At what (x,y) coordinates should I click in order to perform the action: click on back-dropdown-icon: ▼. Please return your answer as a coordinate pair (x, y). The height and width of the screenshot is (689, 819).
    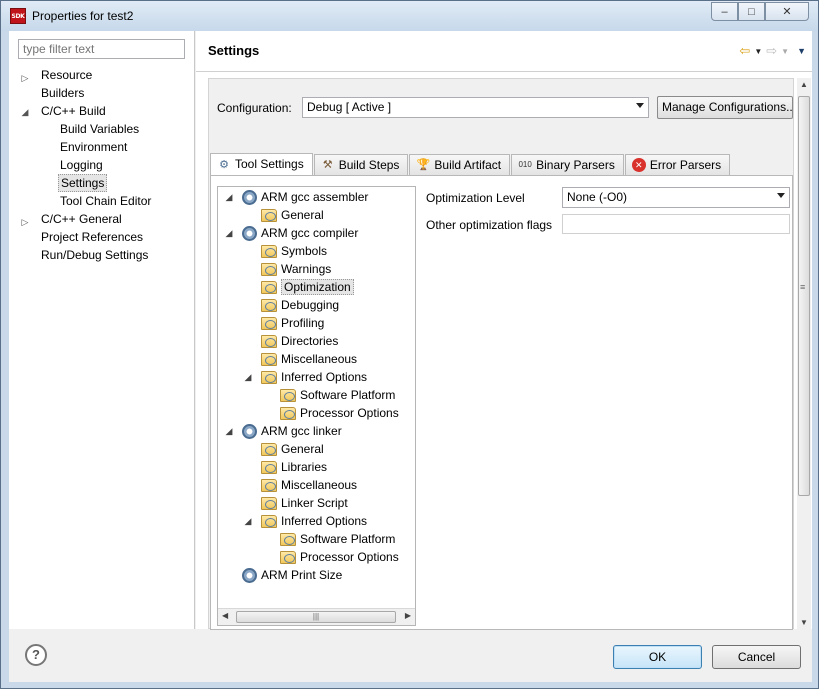
    Looking at the image, I should click on (758, 51).